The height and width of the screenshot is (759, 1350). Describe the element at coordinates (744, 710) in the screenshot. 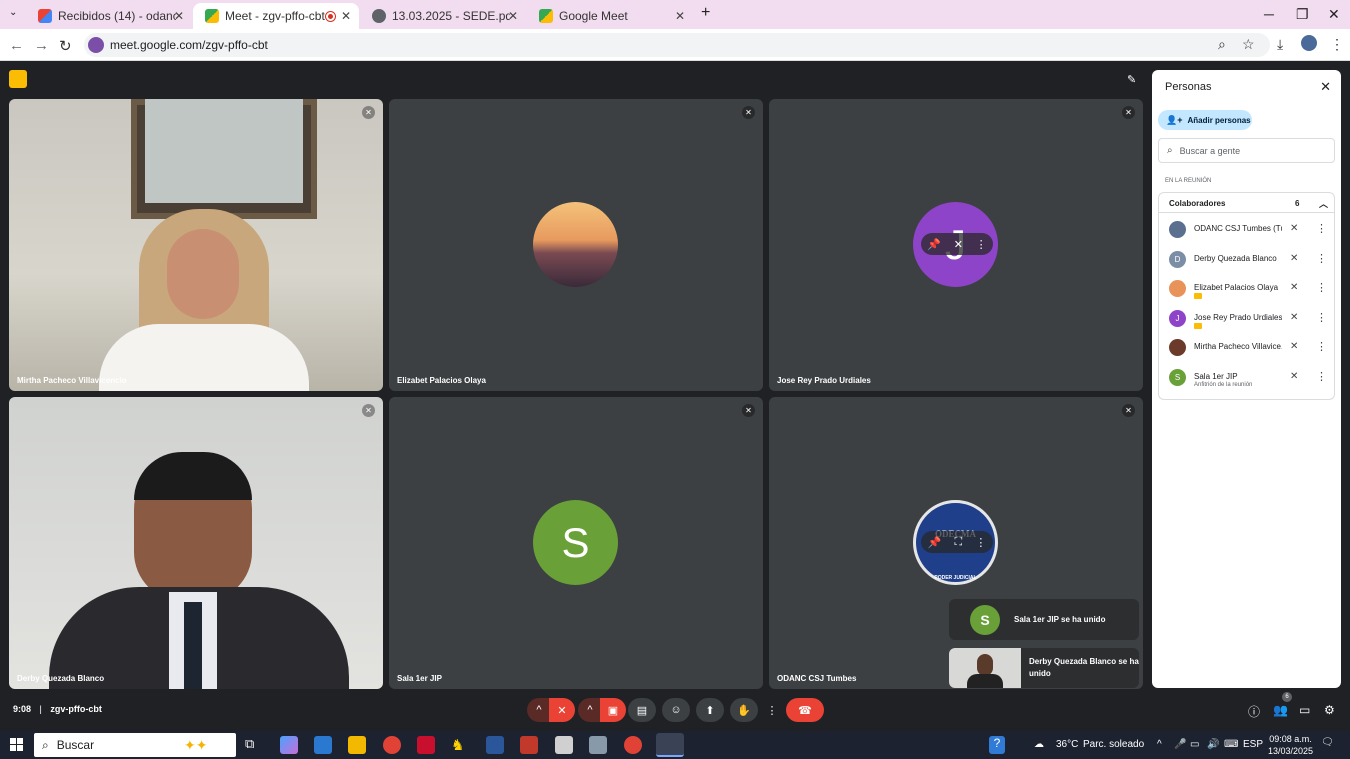

I see `raise-hand-button: ✋` at that location.